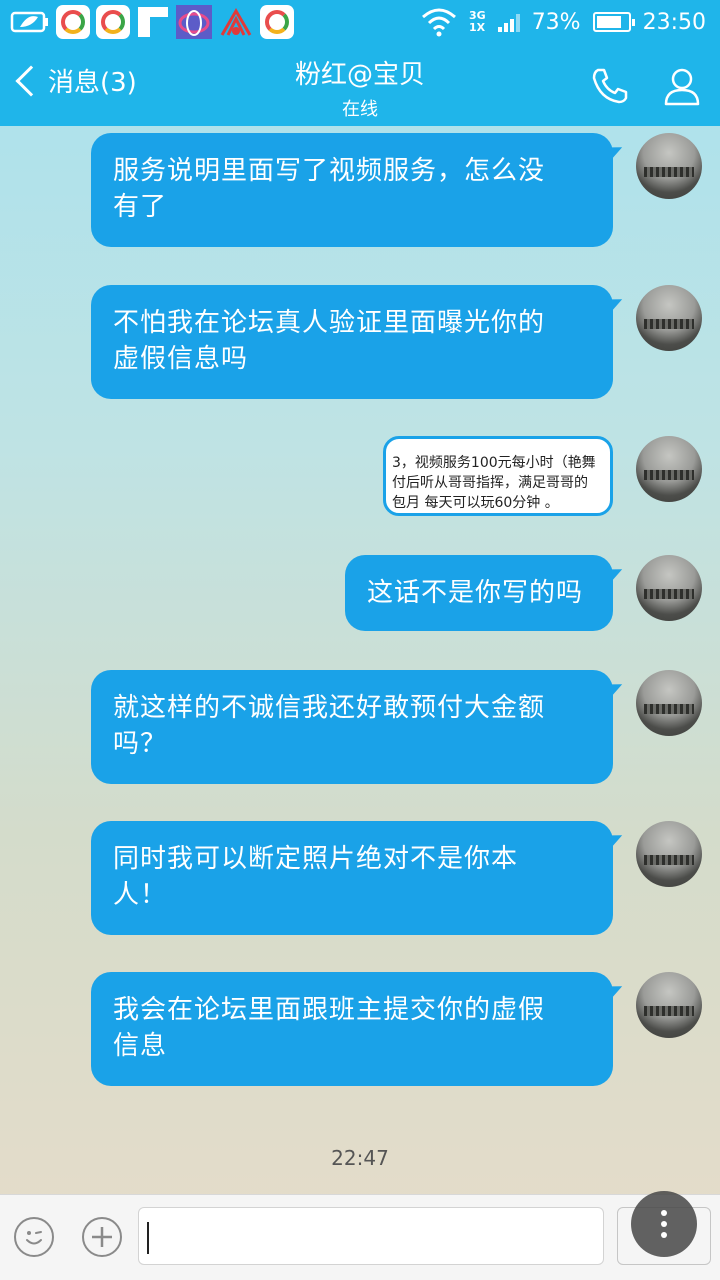  Describe the element at coordinates (494, 463) in the screenshot. I see `quoted-line: 3，视频服务100元每小时（艳舞` at that location.